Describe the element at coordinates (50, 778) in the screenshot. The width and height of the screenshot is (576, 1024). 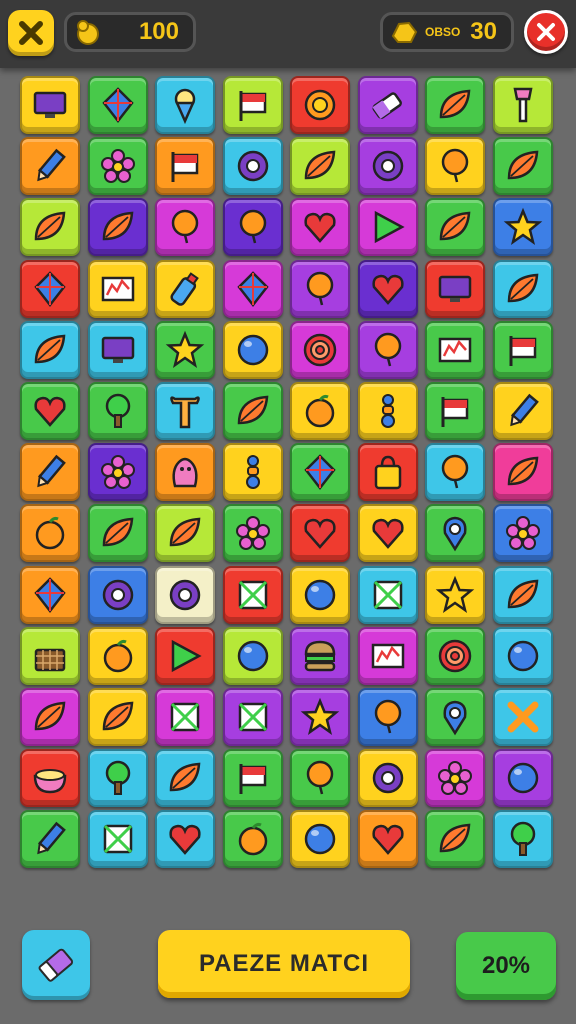
I see `tile-bowl` at that location.